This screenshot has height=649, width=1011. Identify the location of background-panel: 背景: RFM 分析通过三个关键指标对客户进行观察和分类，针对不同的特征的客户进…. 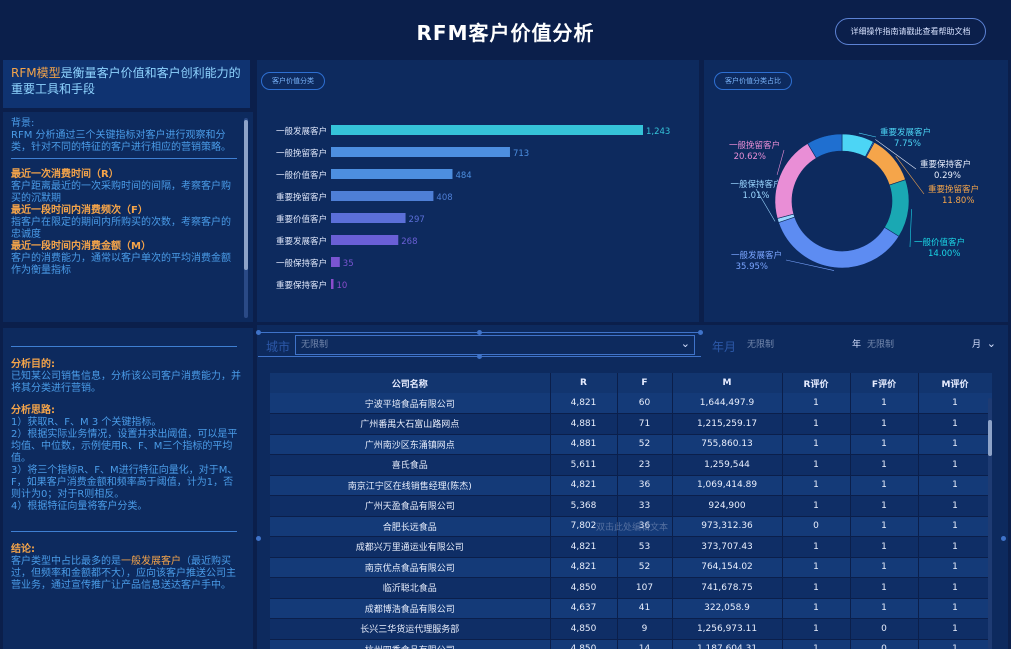
(128, 217).